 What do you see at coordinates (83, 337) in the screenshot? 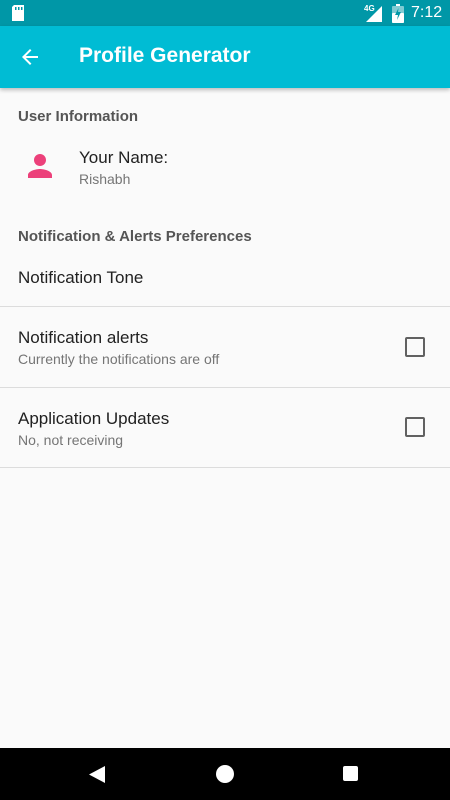
I see `notification-alerts-label: Notification alerts` at bounding box center [83, 337].